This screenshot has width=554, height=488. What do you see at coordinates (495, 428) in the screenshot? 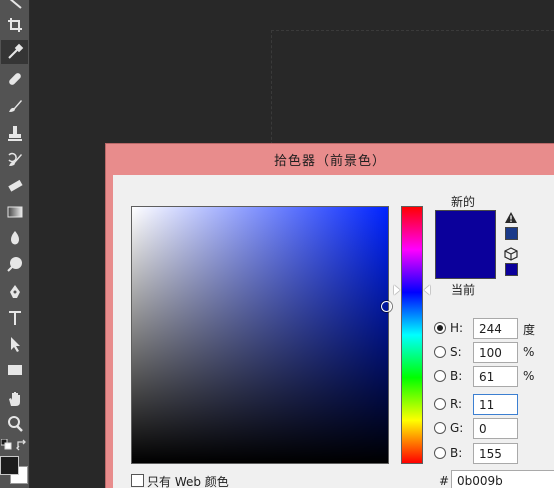
I see `green-field: 0` at bounding box center [495, 428].